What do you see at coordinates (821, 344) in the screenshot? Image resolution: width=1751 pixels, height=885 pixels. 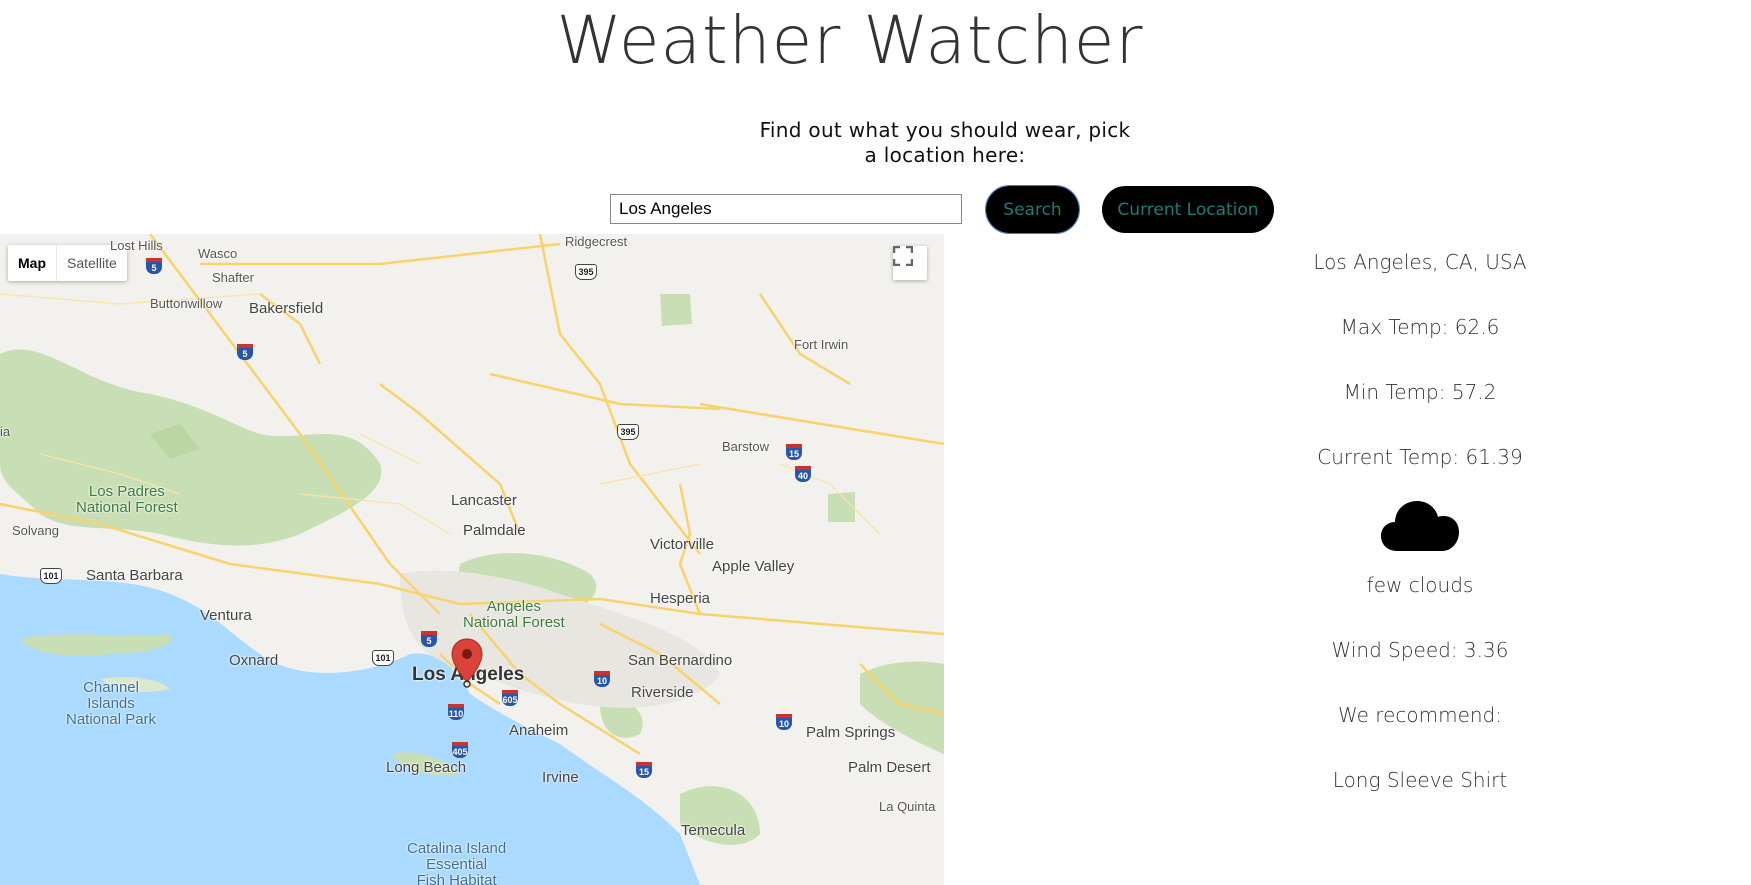 I see `map-label: Fort Irwin` at bounding box center [821, 344].